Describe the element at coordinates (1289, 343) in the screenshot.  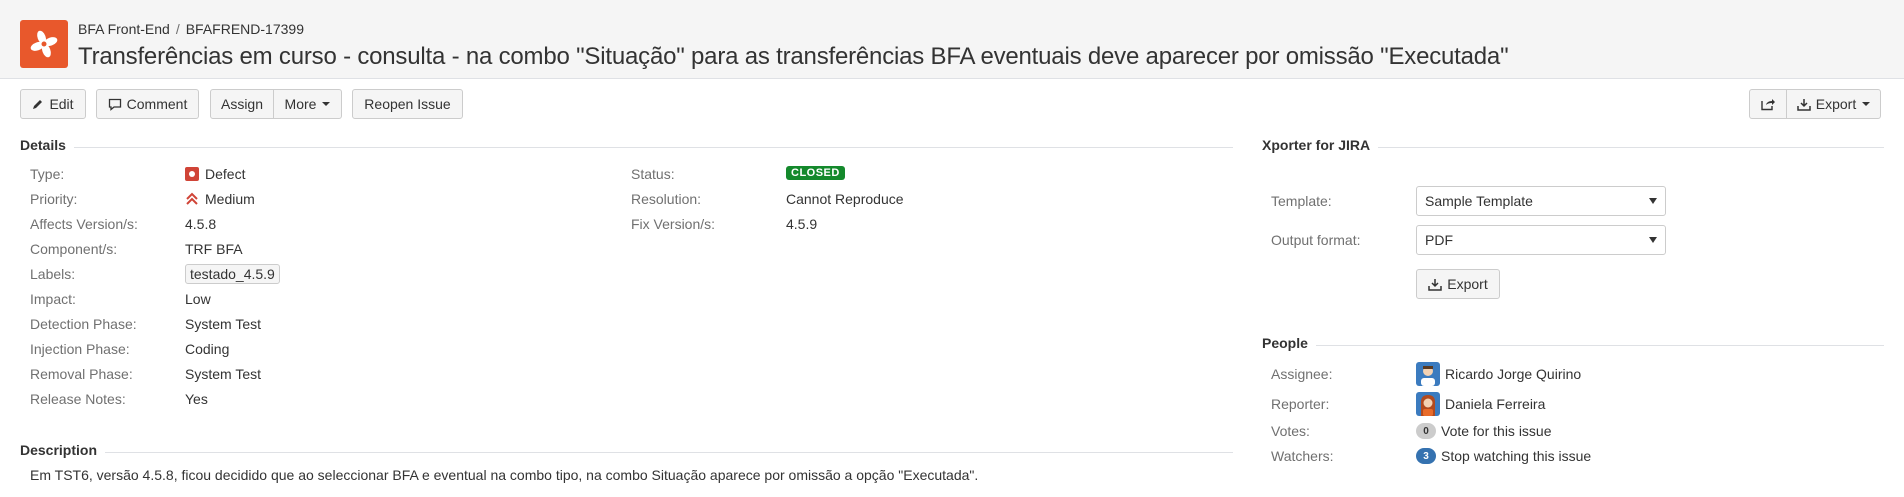
I see `people-heading: People` at that location.